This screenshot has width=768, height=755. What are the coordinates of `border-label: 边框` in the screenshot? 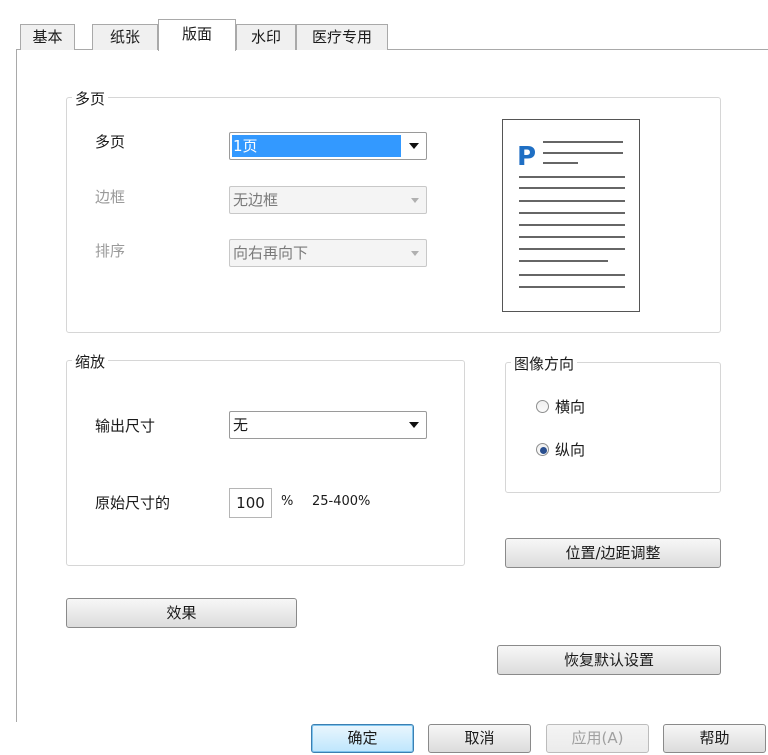 It's located at (110, 197).